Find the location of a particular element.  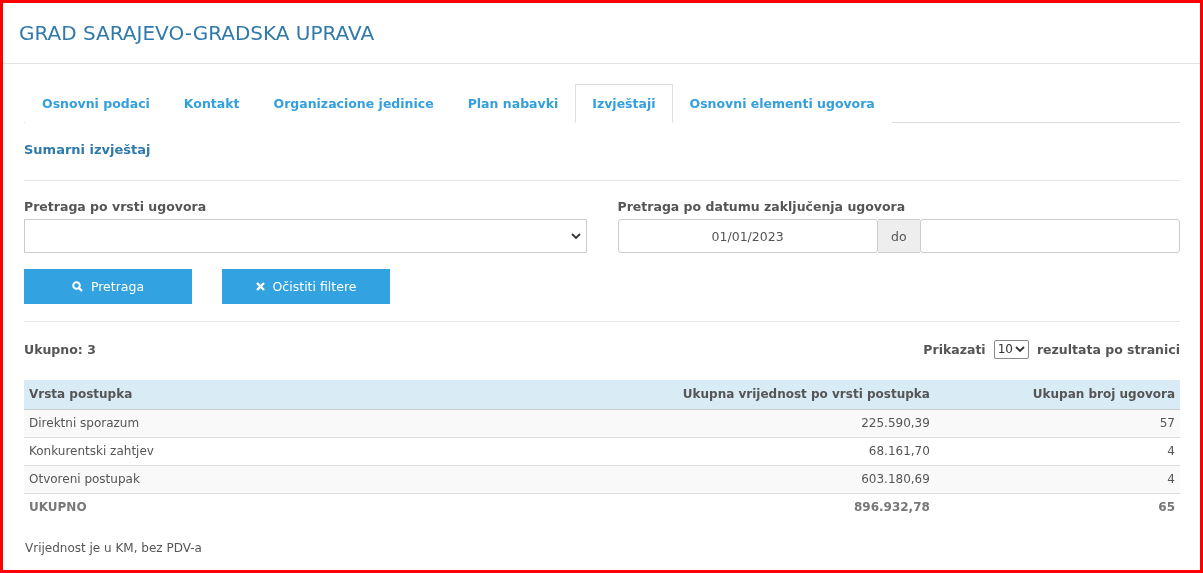

date-from-field: 01/01/2023 is located at coordinates (747, 236).